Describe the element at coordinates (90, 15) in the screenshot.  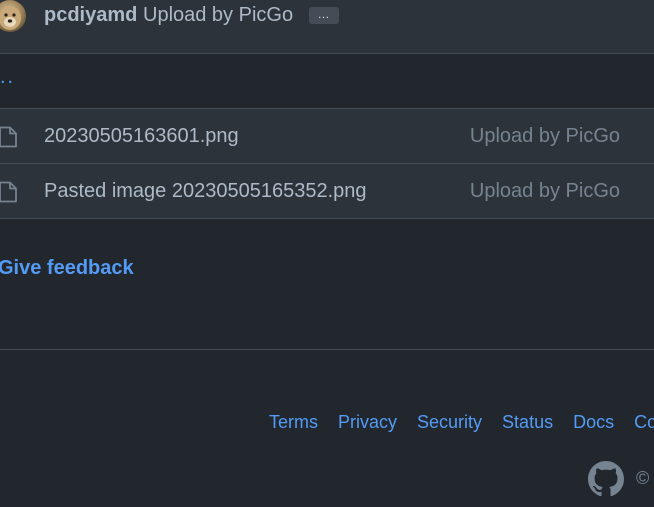
I see `commit-author-link: pcdiyamd` at that location.